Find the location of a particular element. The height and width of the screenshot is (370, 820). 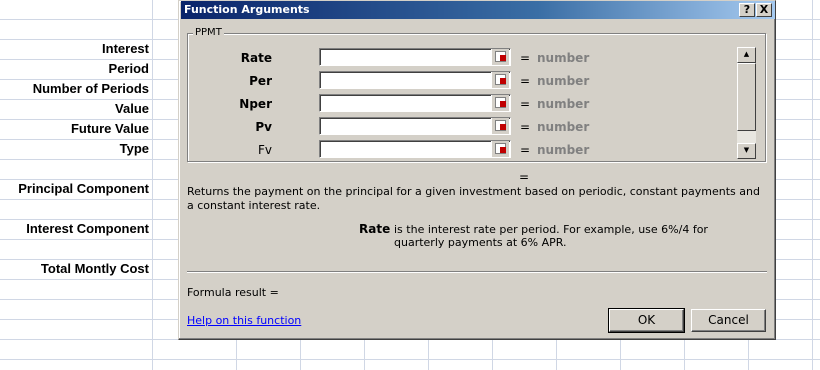

ok-button: OK is located at coordinates (646, 320).